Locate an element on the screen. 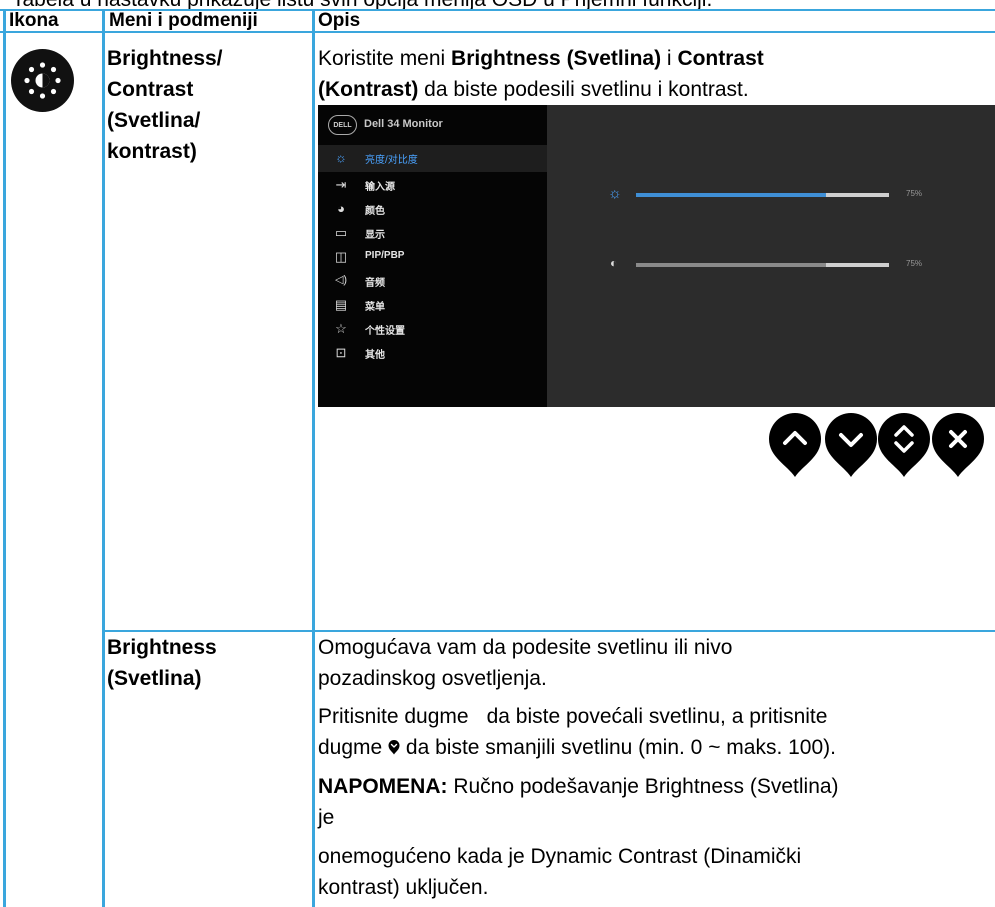 Image resolution: width=995 pixels, height=907 pixels. header-description: Opis is located at coordinates (339, 20).